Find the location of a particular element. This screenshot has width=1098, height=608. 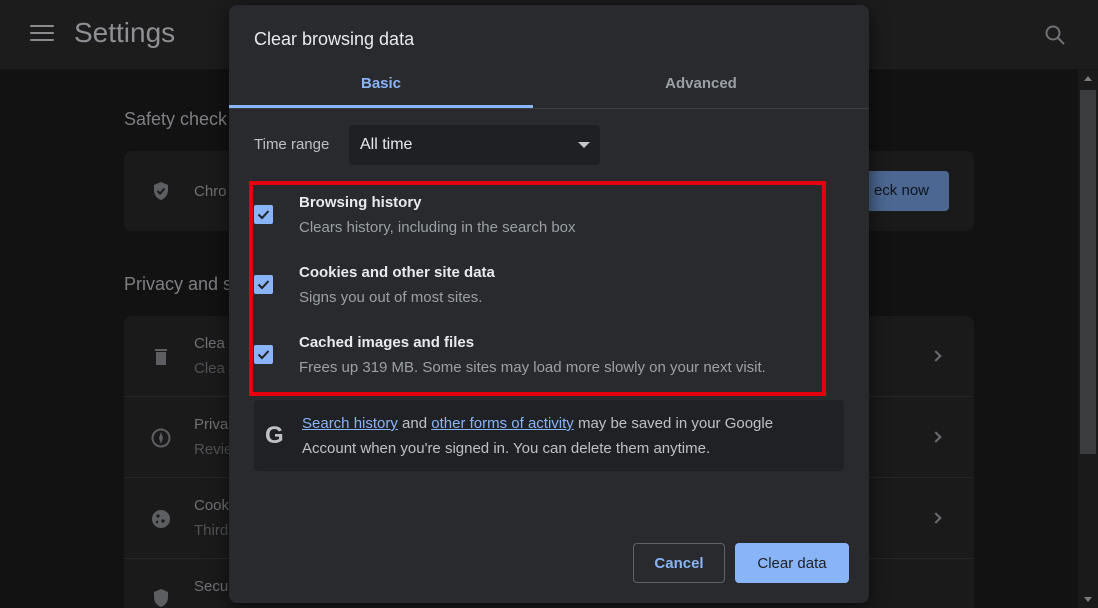

scroll-down-arrow-icon is located at coordinates (1088, 599).